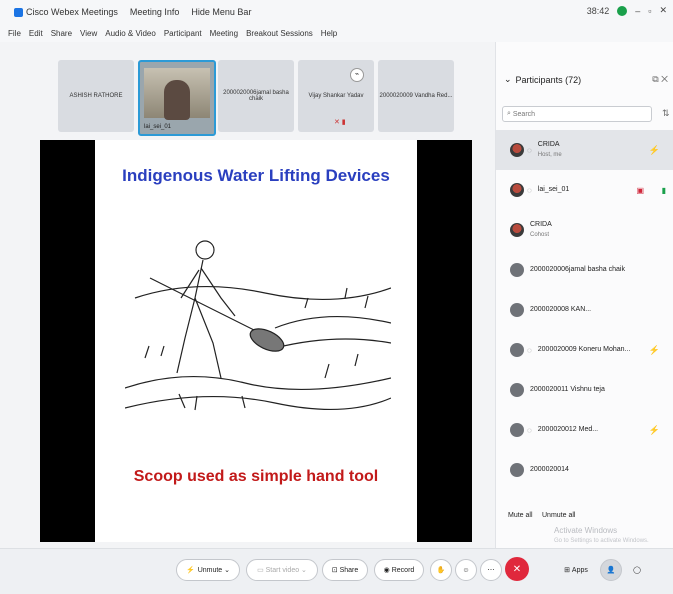  I want to click on participant-name: 2000020006jamal basha chaik, so click(577, 269).